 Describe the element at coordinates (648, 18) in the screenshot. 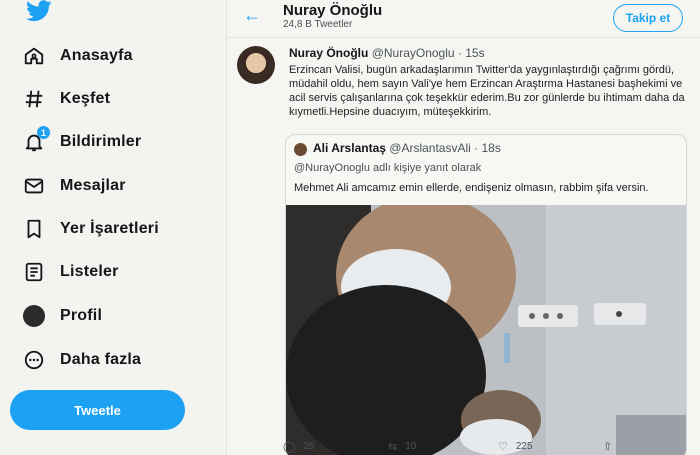

I see `follow-button: Takip et` at that location.